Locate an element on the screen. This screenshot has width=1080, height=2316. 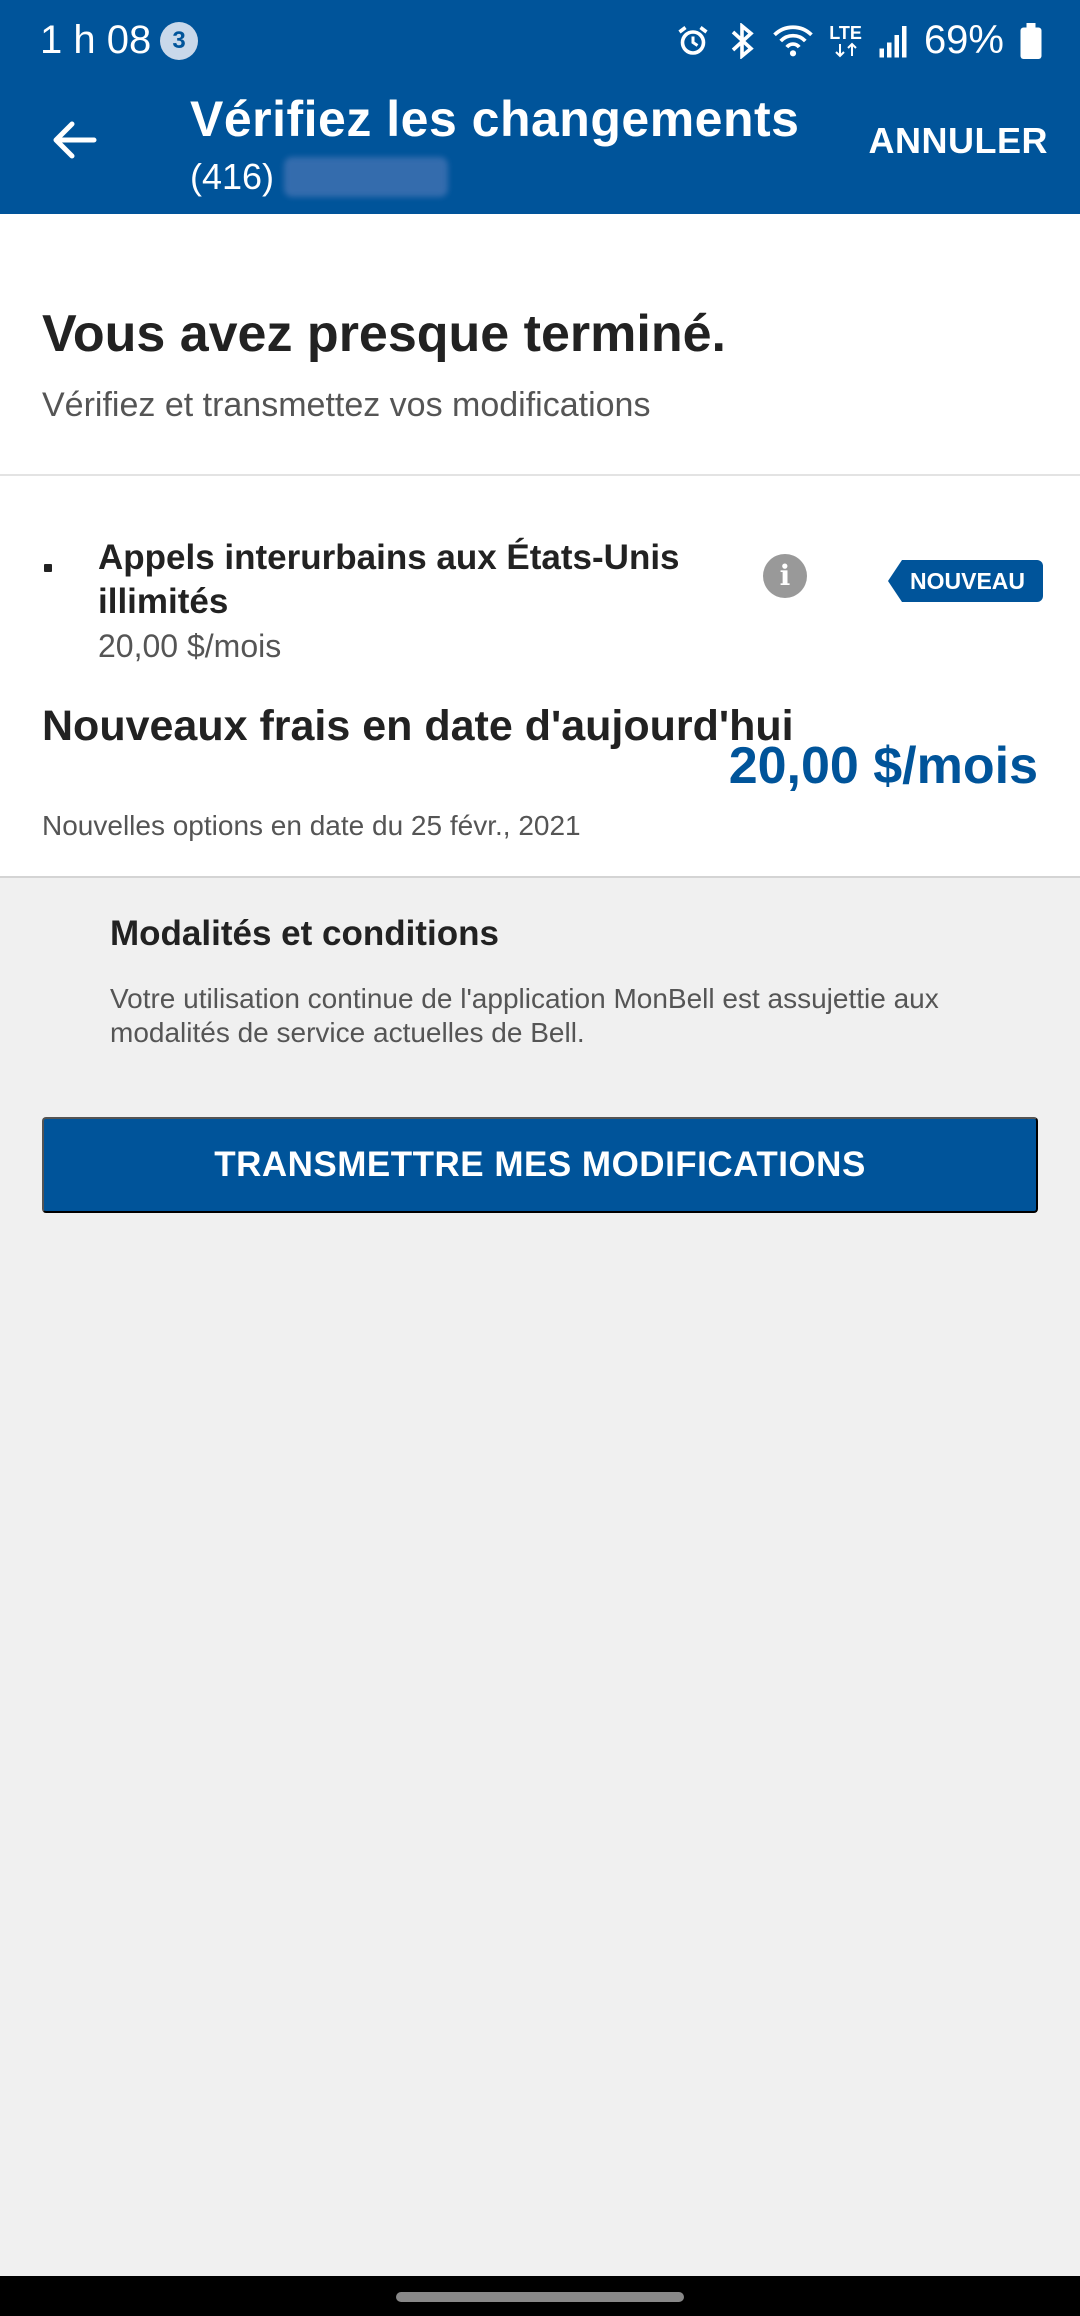
new-fees-label: Nouveaux frais en date d'aujourd'hui is located at coordinates (418, 726).